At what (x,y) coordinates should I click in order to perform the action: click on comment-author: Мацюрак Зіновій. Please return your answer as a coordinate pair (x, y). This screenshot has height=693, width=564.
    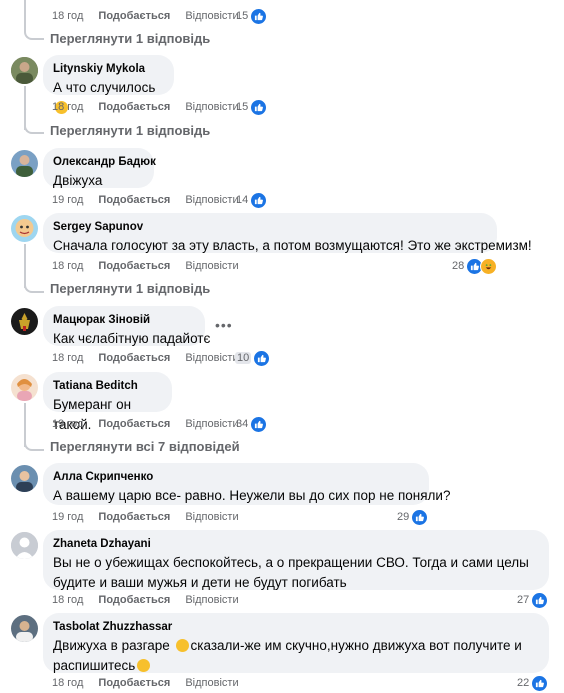
    Looking at the image, I should click on (124, 320).